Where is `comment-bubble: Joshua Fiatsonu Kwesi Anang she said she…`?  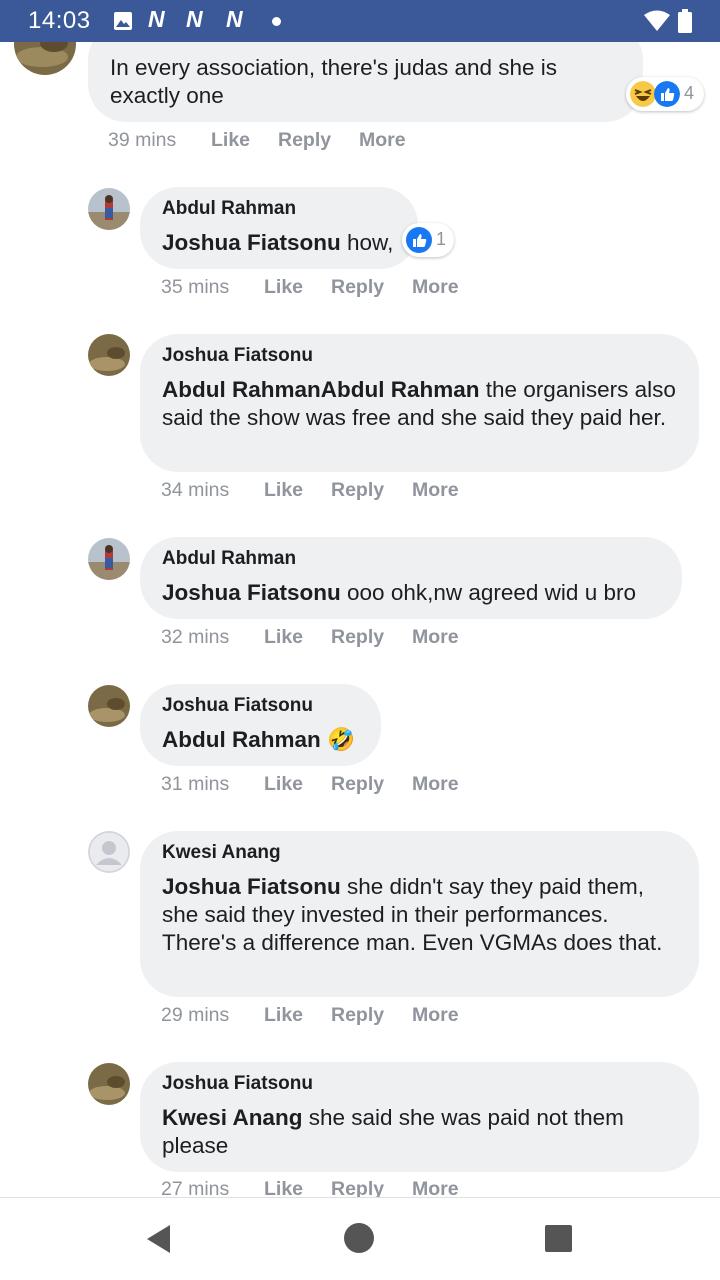 comment-bubble: Joshua Fiatsonu Kwesi Anang she said she… is located at coordinates (419, 1117).